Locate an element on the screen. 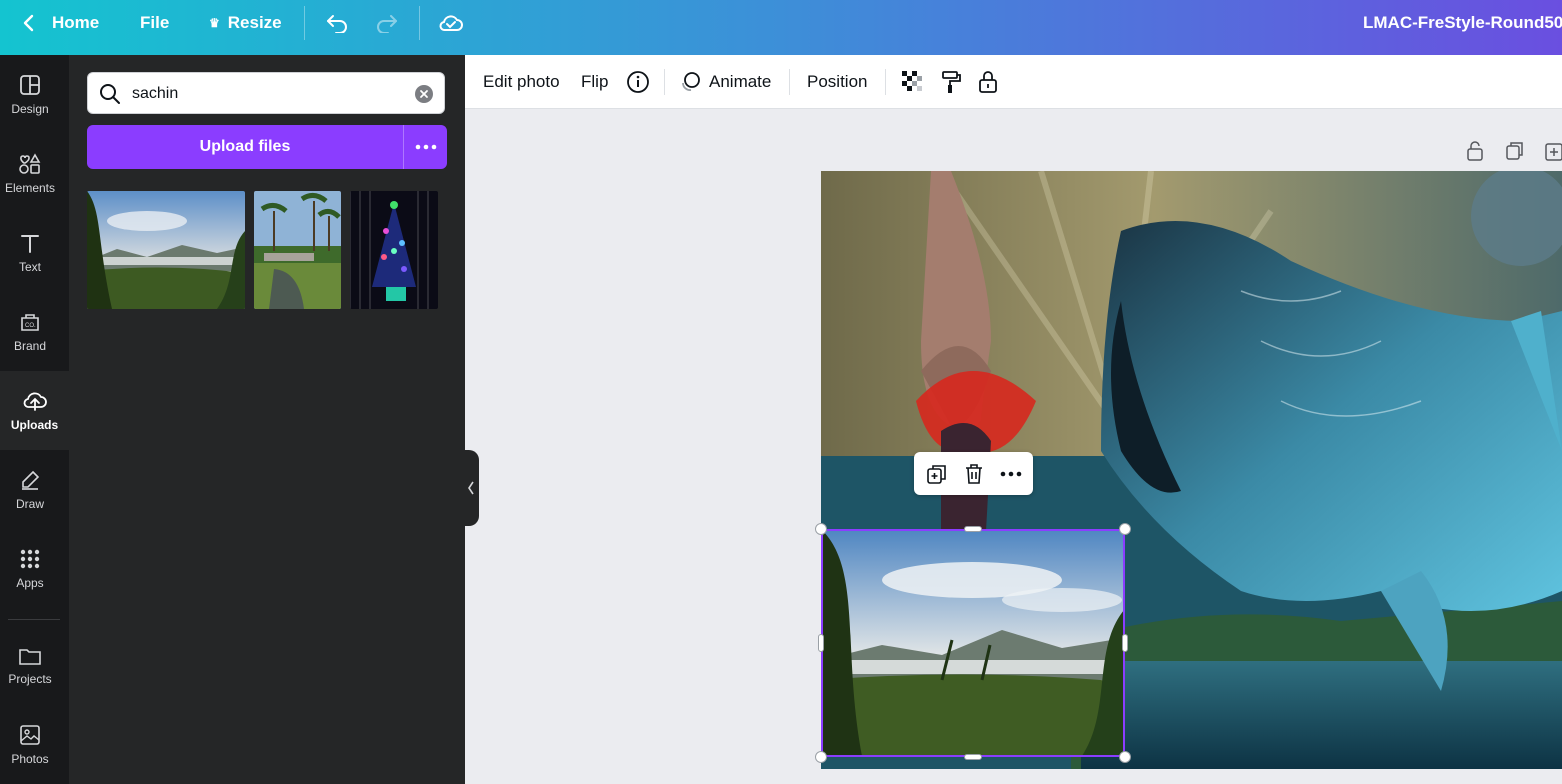 This screenshot has width=1562, height=784. element-context-menu is located at coordinates (973, 473).